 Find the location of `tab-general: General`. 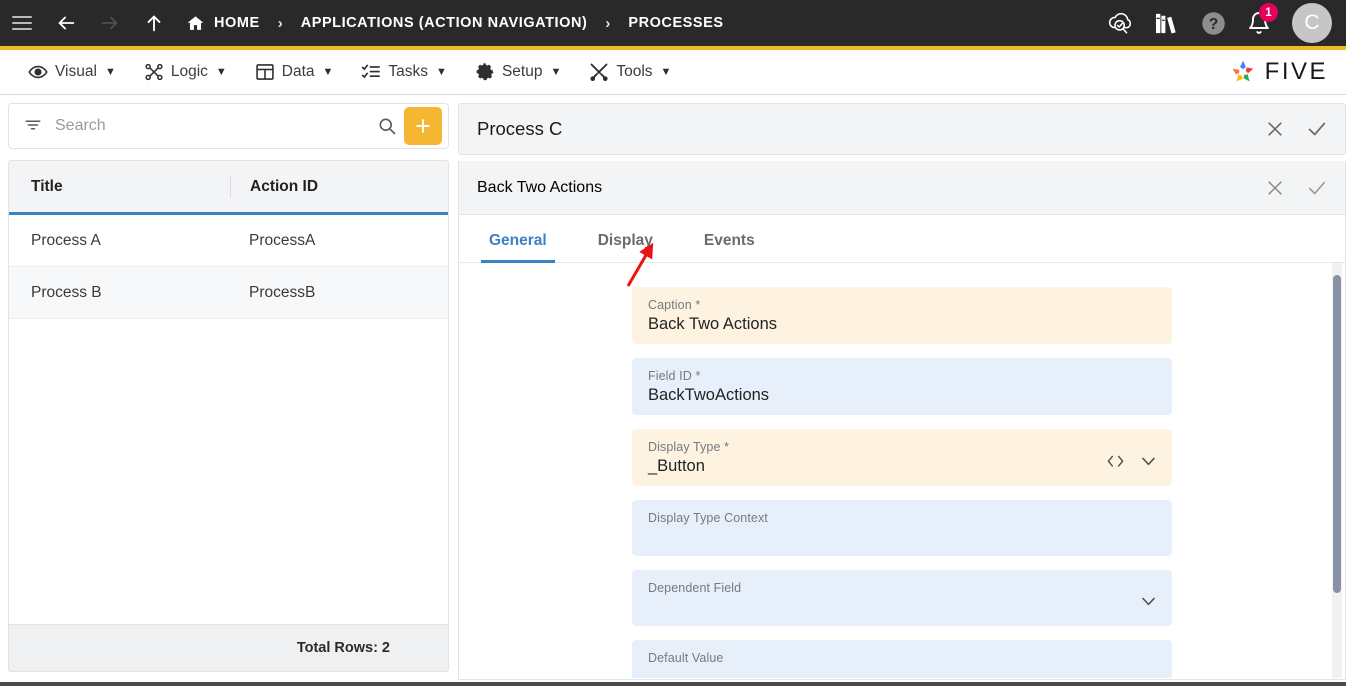

tab-general: General is located at coordinates (518, 247).